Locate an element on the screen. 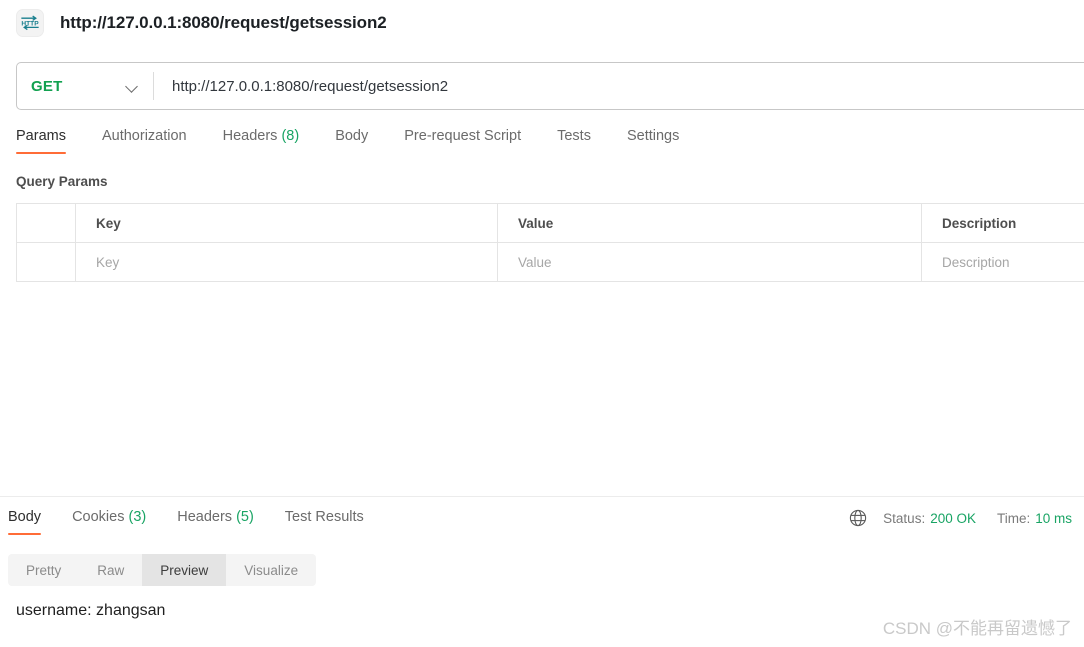  status-badge: 200 OK is located at coordinates (953, 518).